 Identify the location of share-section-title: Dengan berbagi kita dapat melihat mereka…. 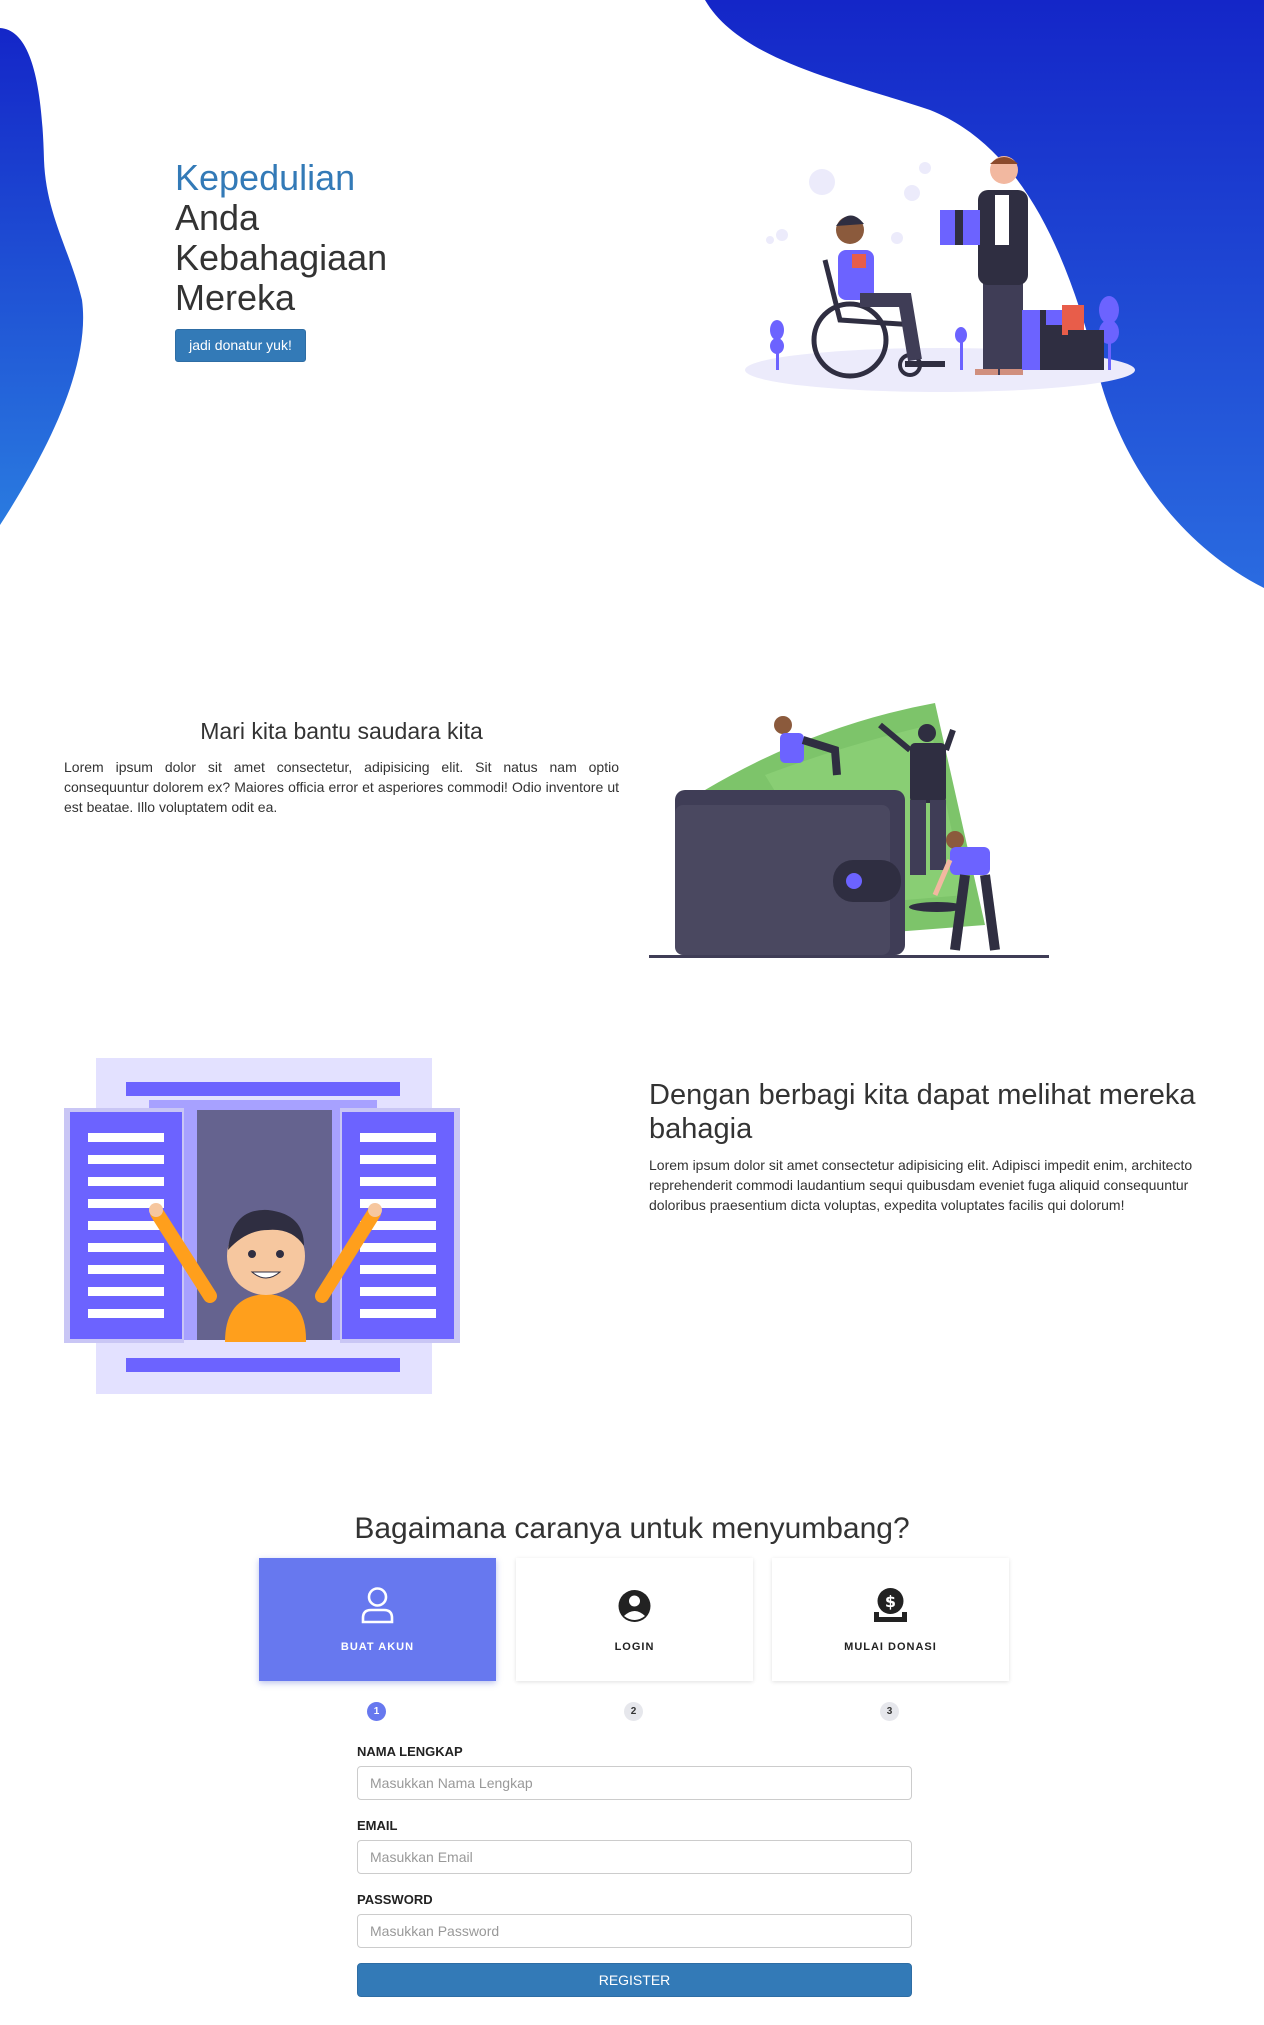
(922, 1112).